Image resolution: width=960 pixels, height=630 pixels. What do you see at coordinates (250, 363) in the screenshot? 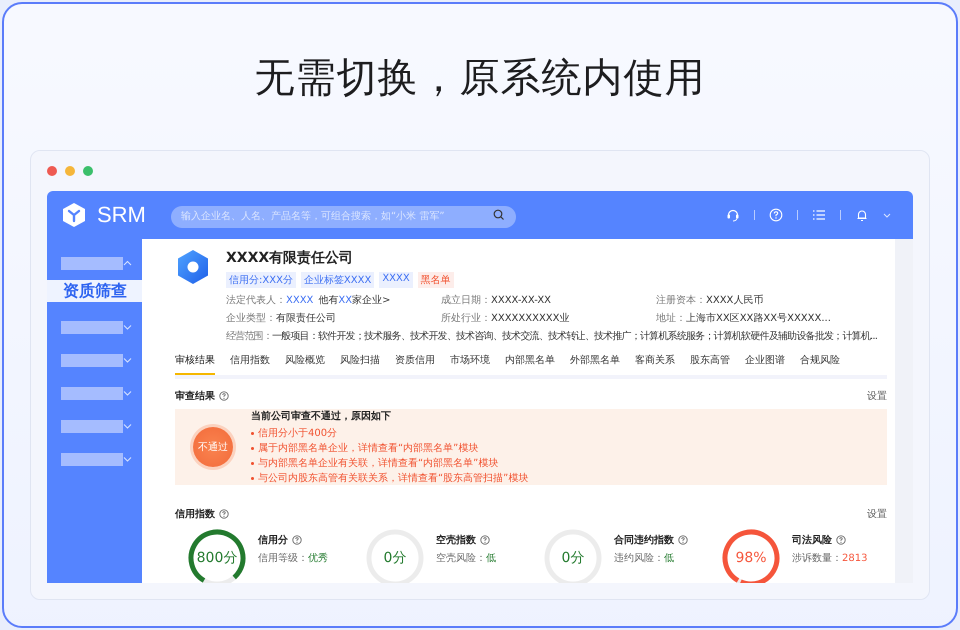
I see `tab: 信用指数` at bounding box center [250, 363].